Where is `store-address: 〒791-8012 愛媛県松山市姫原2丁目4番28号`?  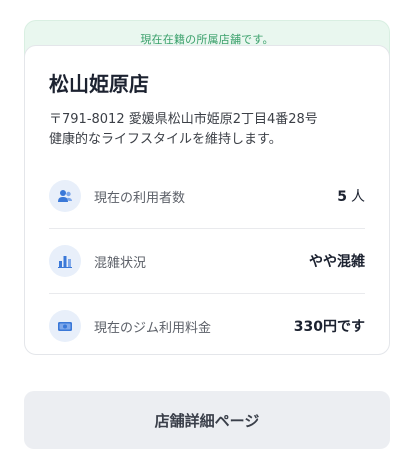 store-address: 〒791-8012 愛媛県松山市姫原2丁目4番28号 is located at coordinates (183, 119).